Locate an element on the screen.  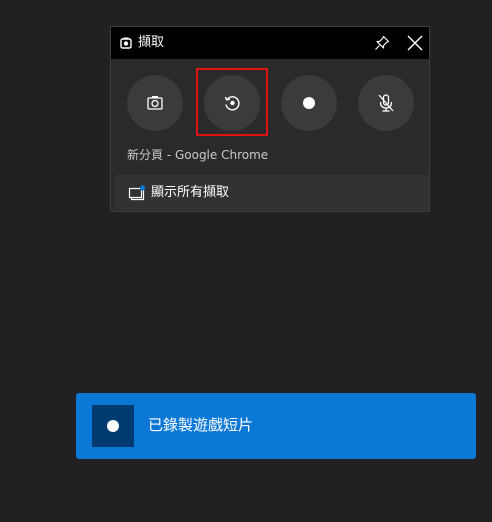
record-last-icon is located at coordinates (232, 103).